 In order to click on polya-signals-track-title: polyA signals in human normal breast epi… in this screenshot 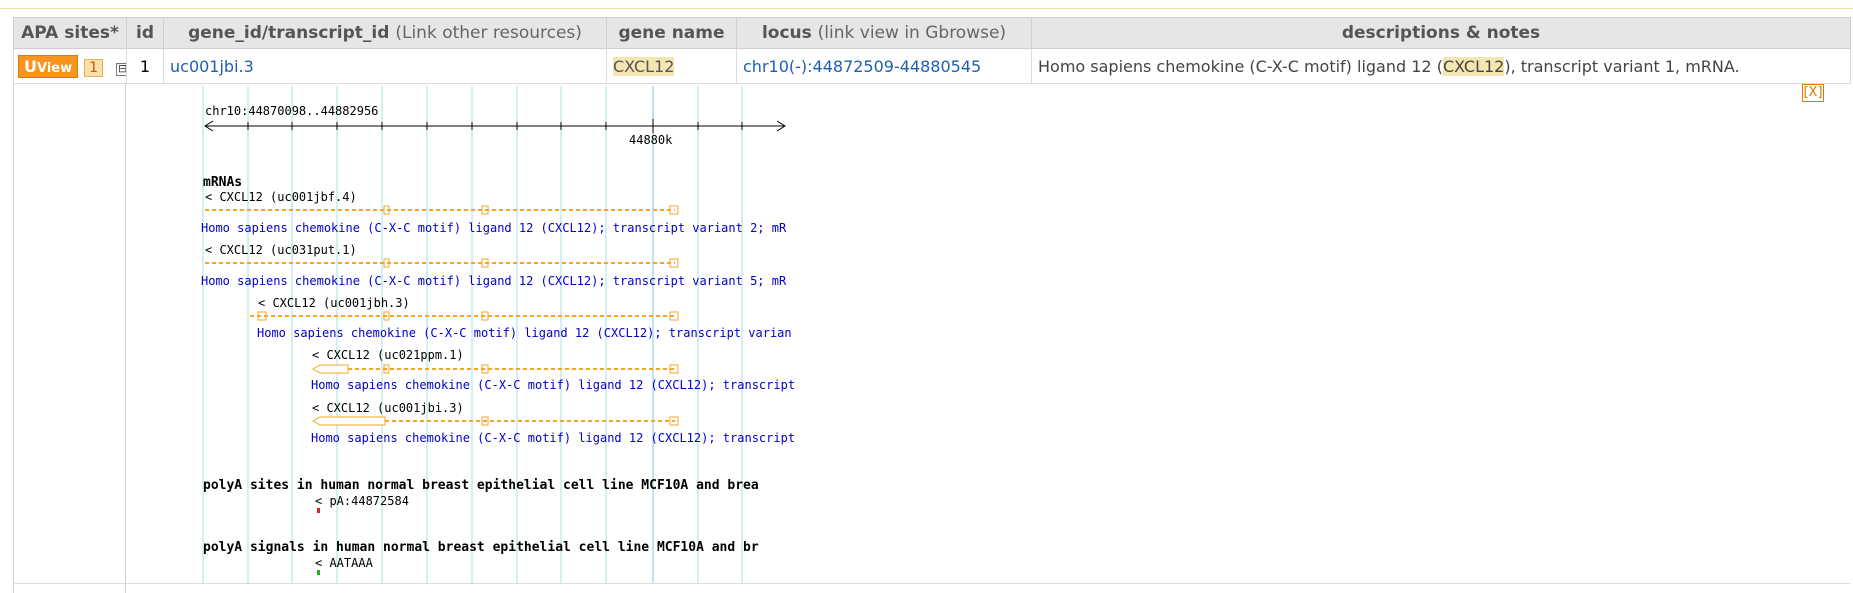, I will do `click(481, 547)`.